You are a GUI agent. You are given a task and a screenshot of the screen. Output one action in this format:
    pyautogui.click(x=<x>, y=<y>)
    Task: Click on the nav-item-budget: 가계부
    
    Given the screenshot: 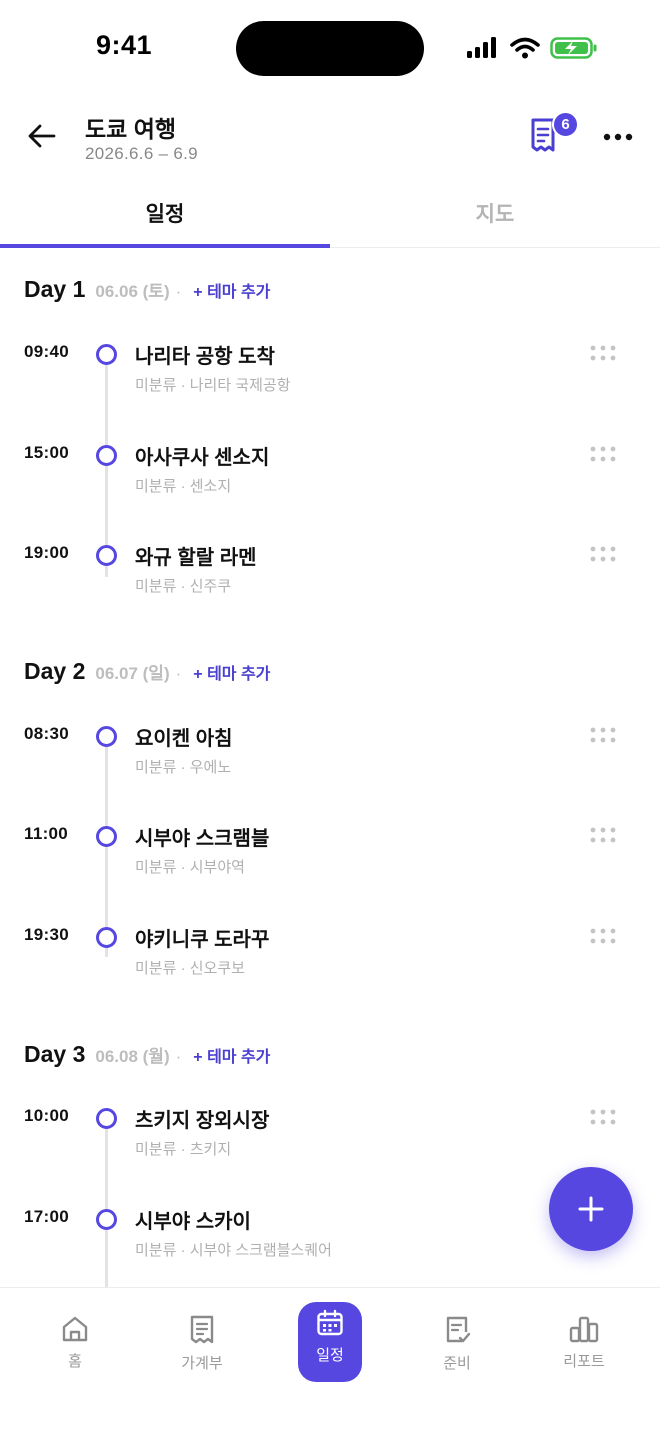 What is the action you would take?
    pyautogui.click(x=202, y=1344)
    